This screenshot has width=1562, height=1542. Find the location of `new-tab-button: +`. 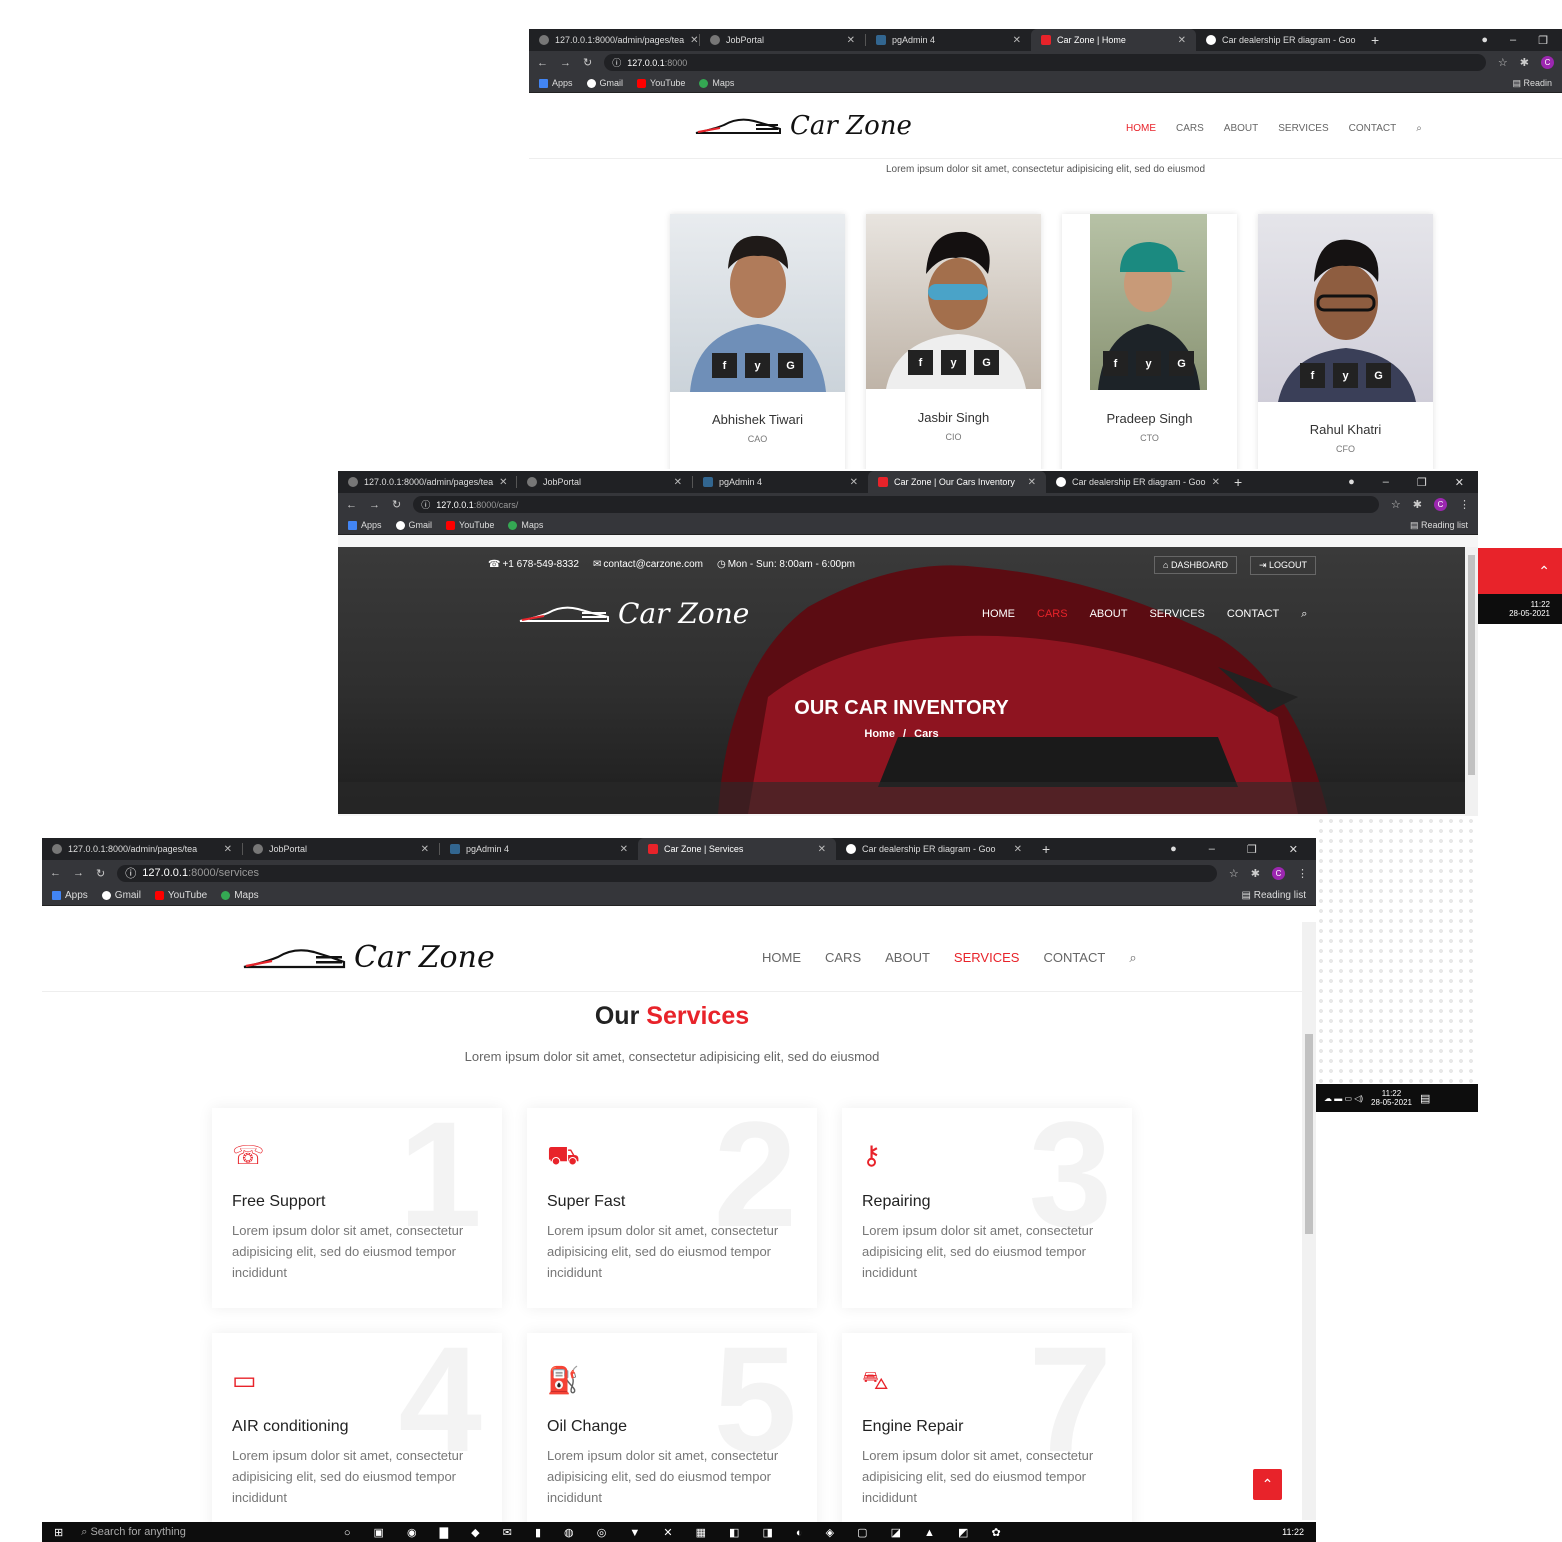

new-tab-button: + is located at coordinates (1238, 482).